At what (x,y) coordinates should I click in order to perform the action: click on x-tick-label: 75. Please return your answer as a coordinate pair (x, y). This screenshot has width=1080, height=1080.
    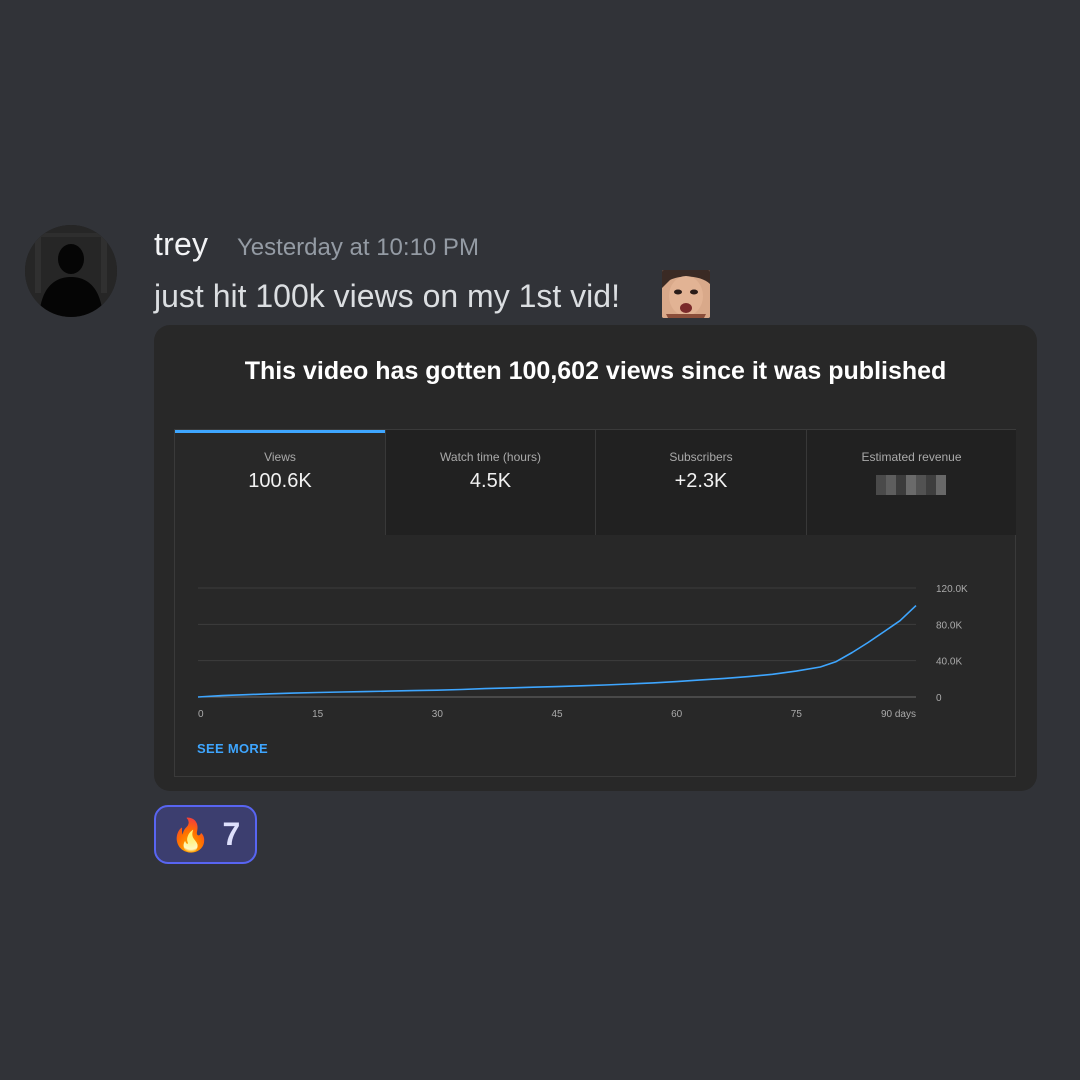
    Looking at the image, I should click on (797, 714).